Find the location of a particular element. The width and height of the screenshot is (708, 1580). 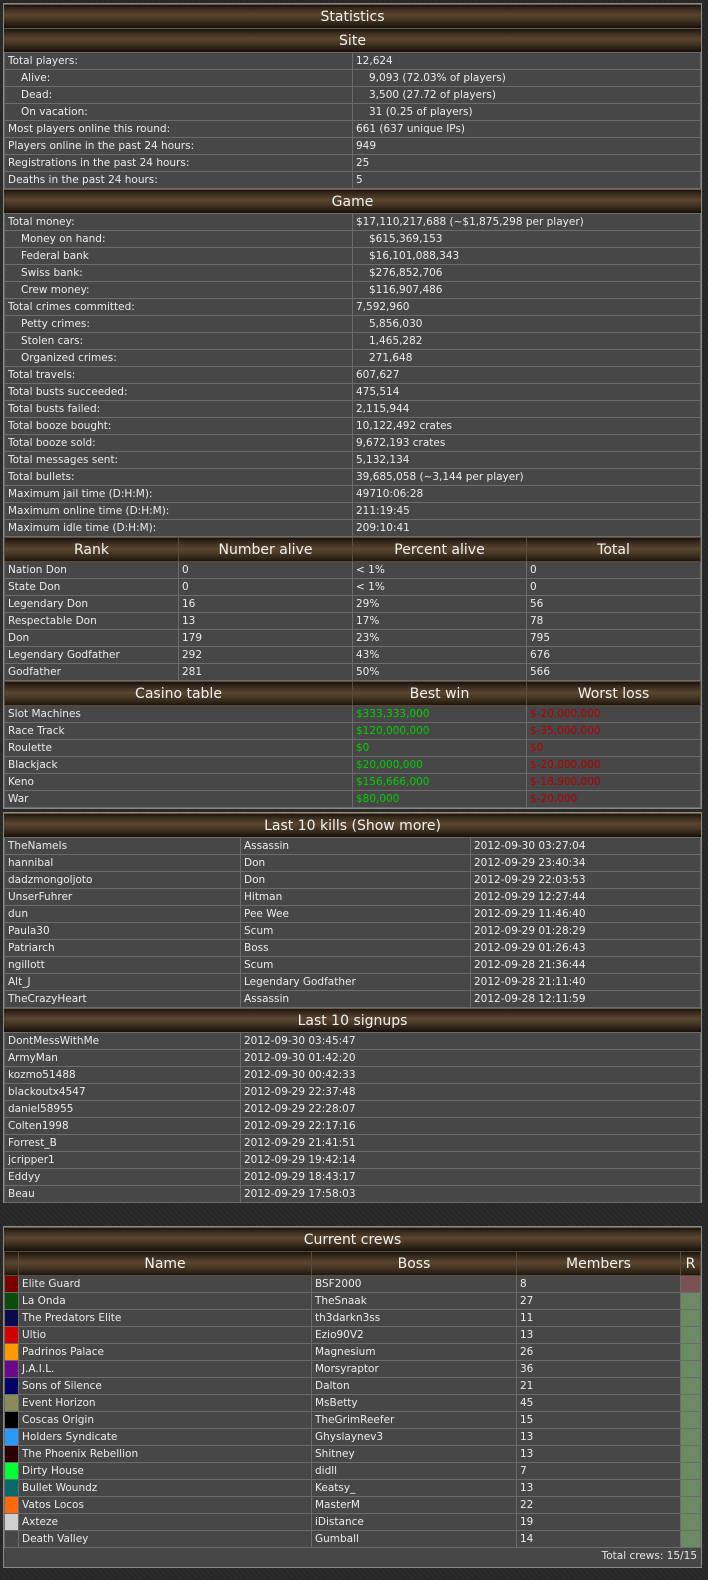

column-header: Boss is located at coordinates (414, 1263).